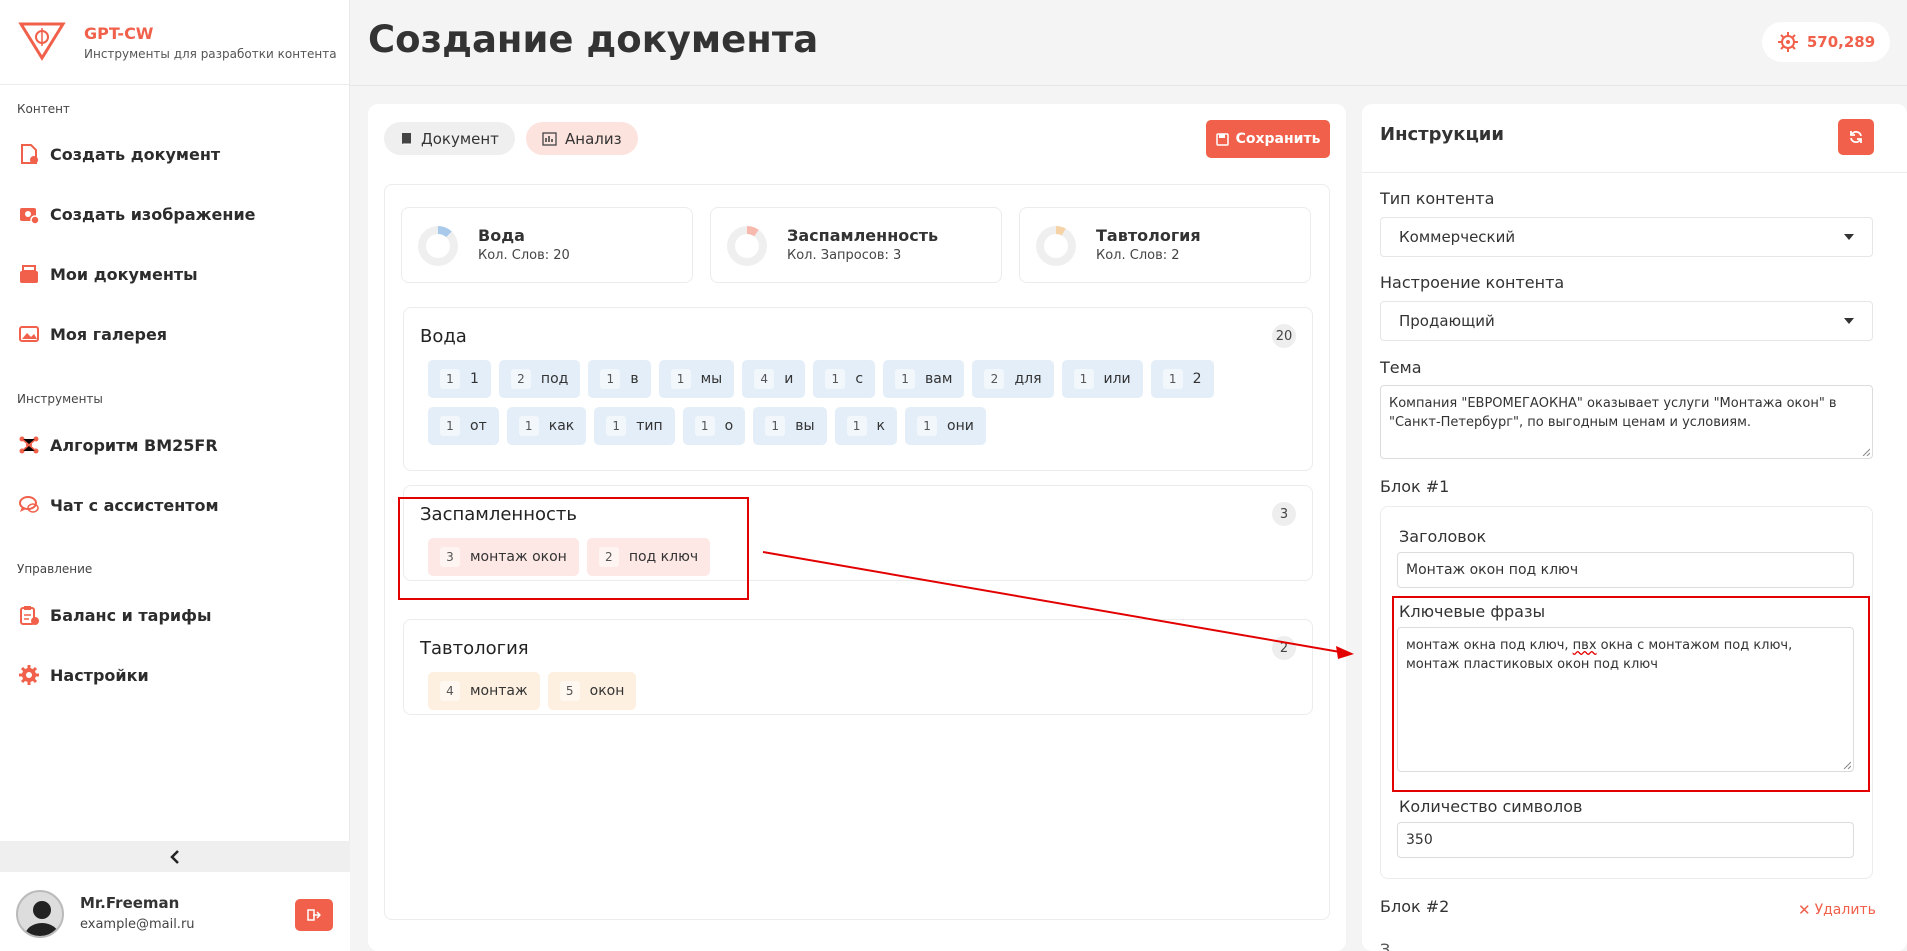  What do you see at coordinates (607, 691) in the screenshot?
I see `chip-word: окон` at bounding box center [607, 691].